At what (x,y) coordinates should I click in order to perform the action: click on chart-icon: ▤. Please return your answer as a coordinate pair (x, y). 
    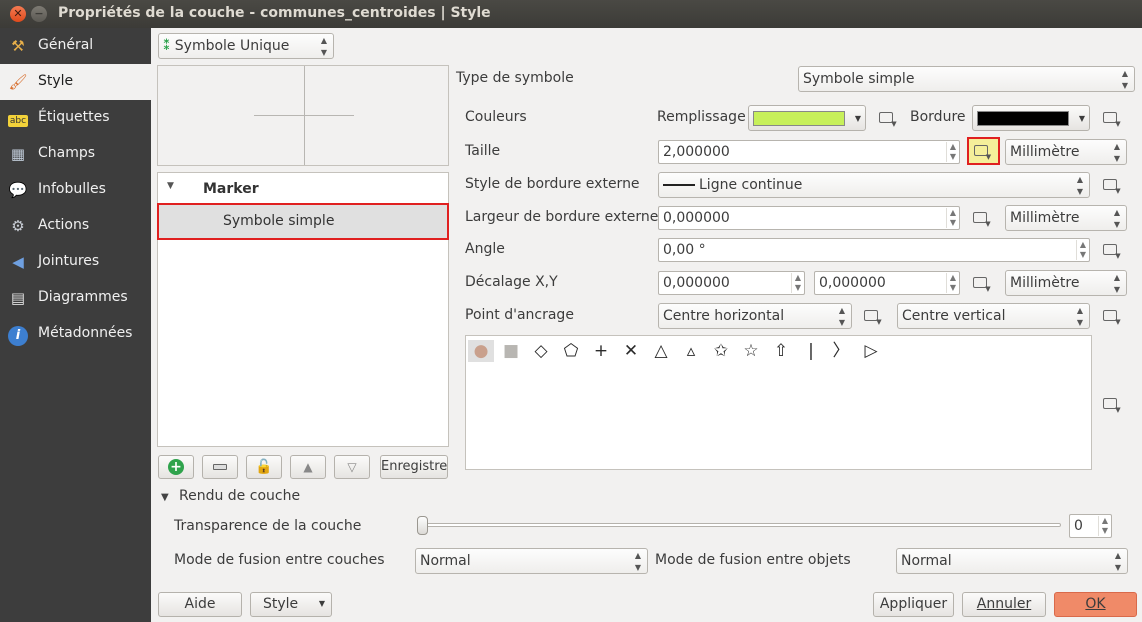
    Looking at the image, I should click on (18, 298).